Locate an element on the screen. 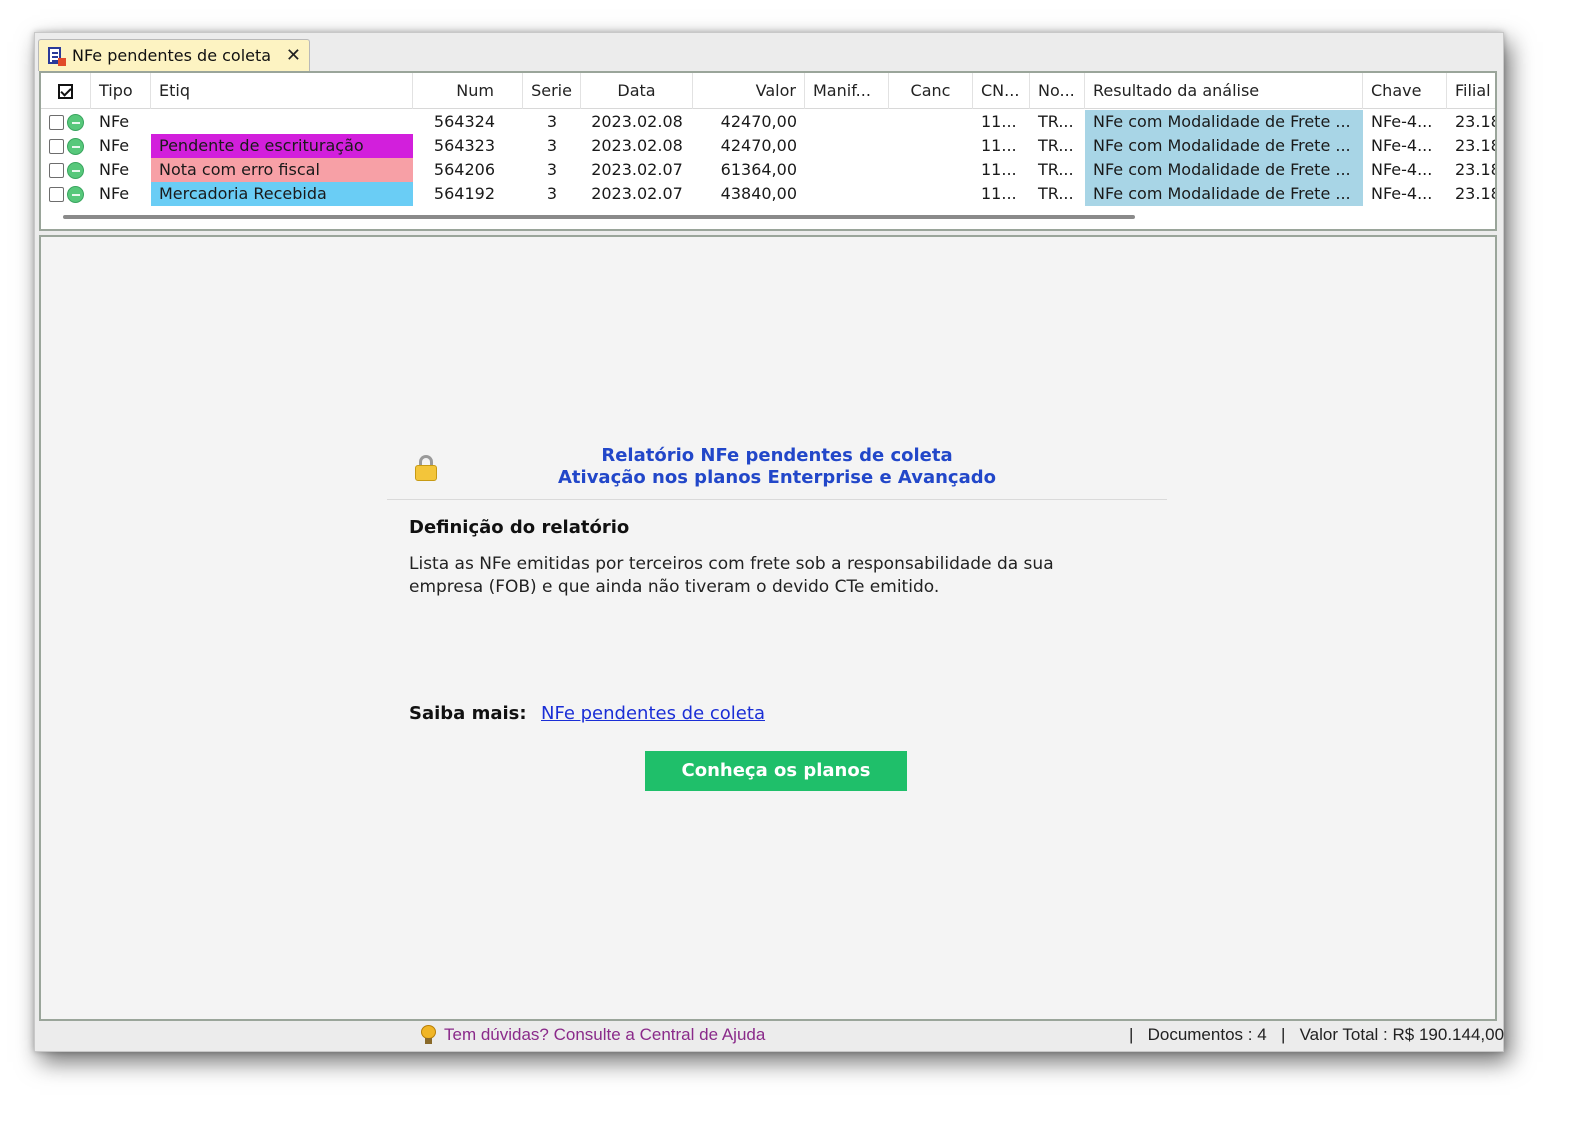 Image resolution: width=1582 pixels, height=1126 pixels. divider is located at coordinates (777, 499).